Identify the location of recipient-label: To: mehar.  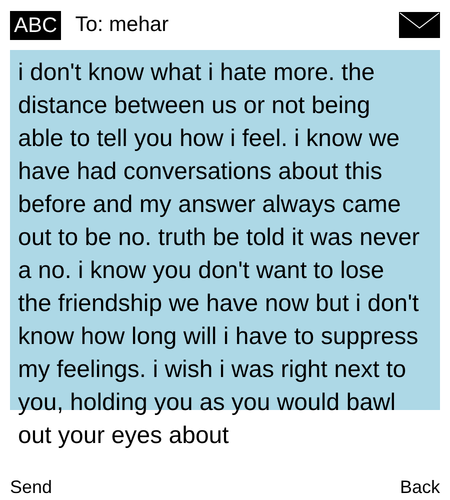
(122, 25).